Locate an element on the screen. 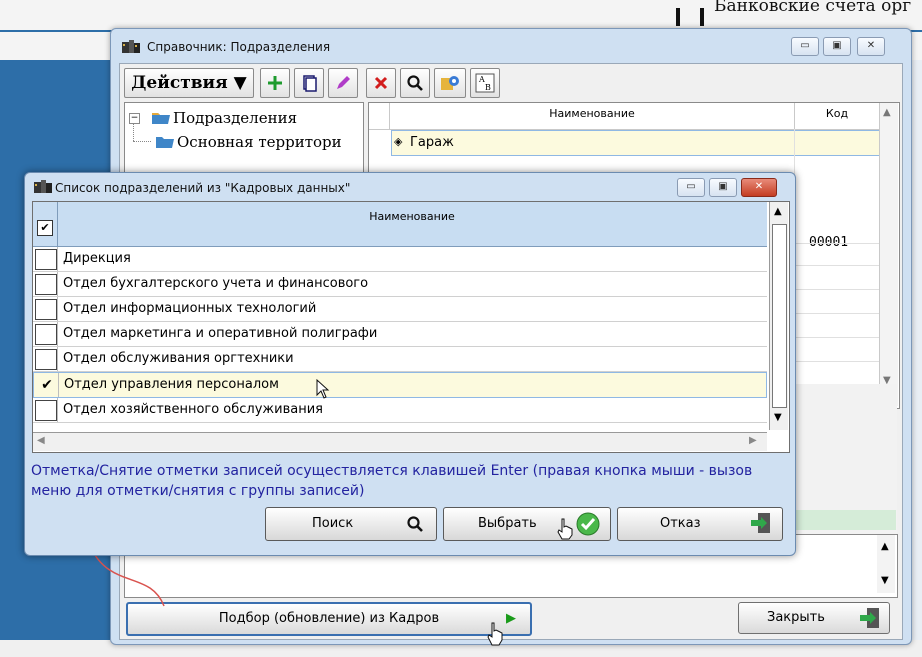  list-item: Отдел обслуживания оргтехники is located at coordinates (400, 359).